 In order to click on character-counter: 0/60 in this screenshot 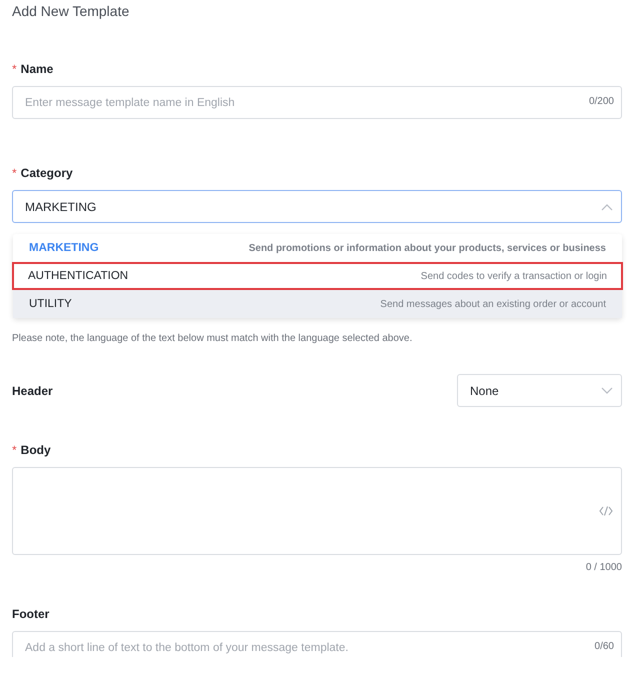, I will do `click(604, 646)`.